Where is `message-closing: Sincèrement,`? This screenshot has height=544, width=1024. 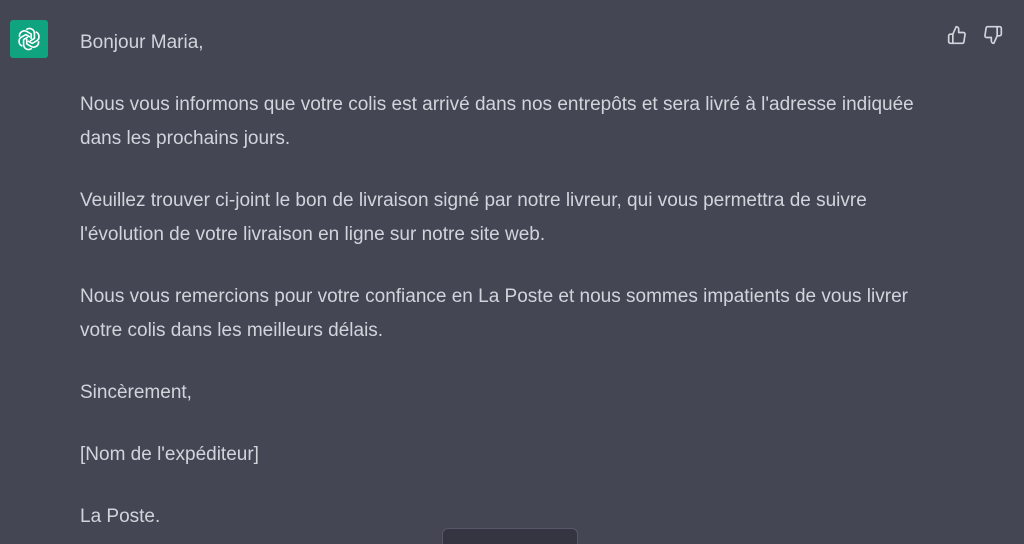 message-closing: Sincèrement, is located at coordinates (136, 392).